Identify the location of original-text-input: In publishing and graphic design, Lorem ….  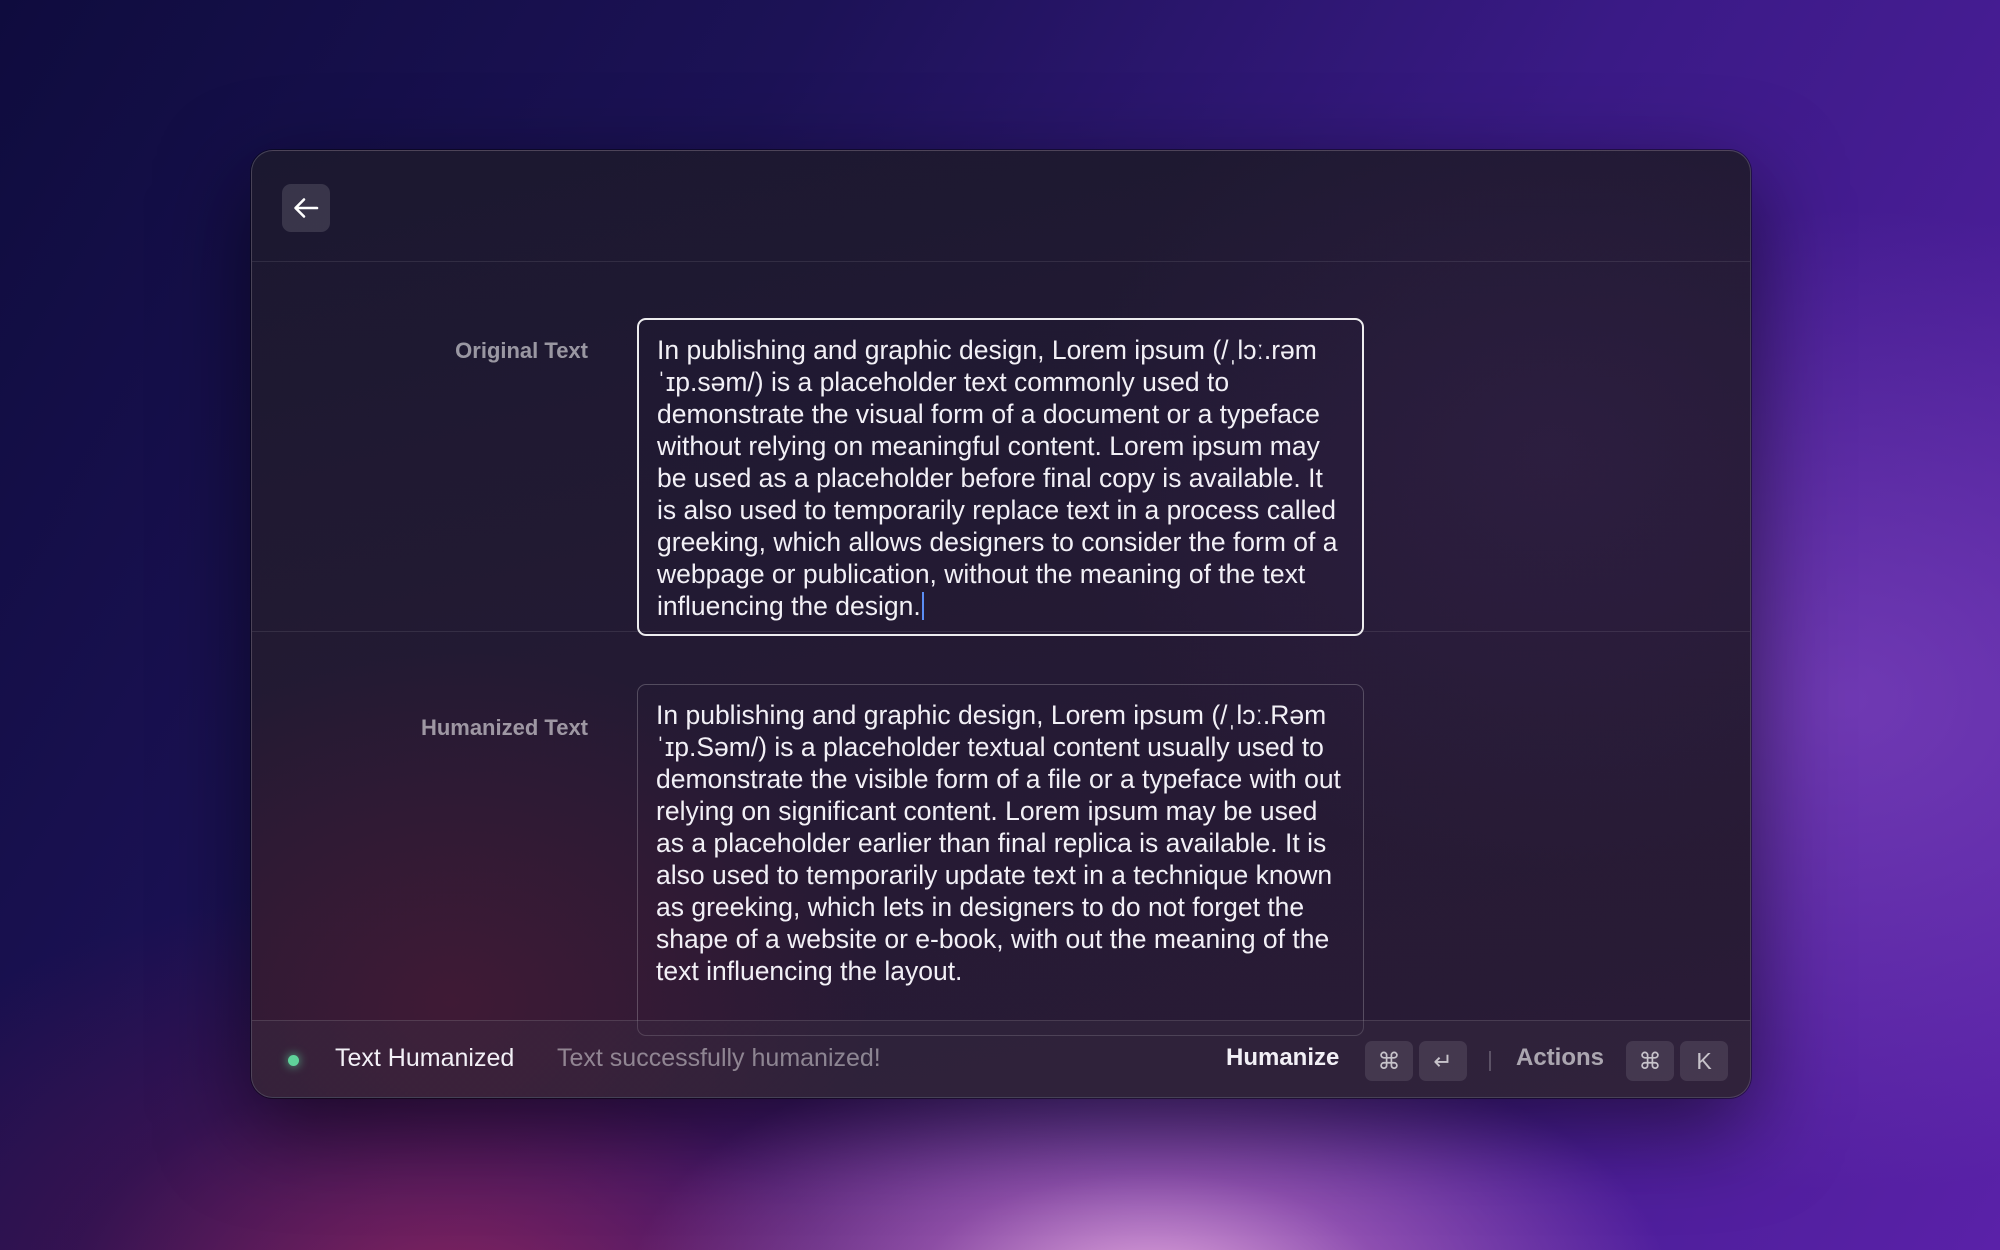
(1000, 477).